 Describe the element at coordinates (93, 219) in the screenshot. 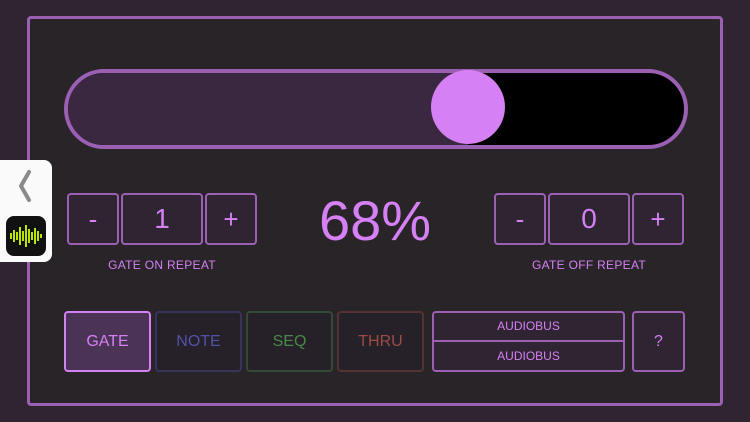

I see `gate-on-decrement-button: -` at that location.